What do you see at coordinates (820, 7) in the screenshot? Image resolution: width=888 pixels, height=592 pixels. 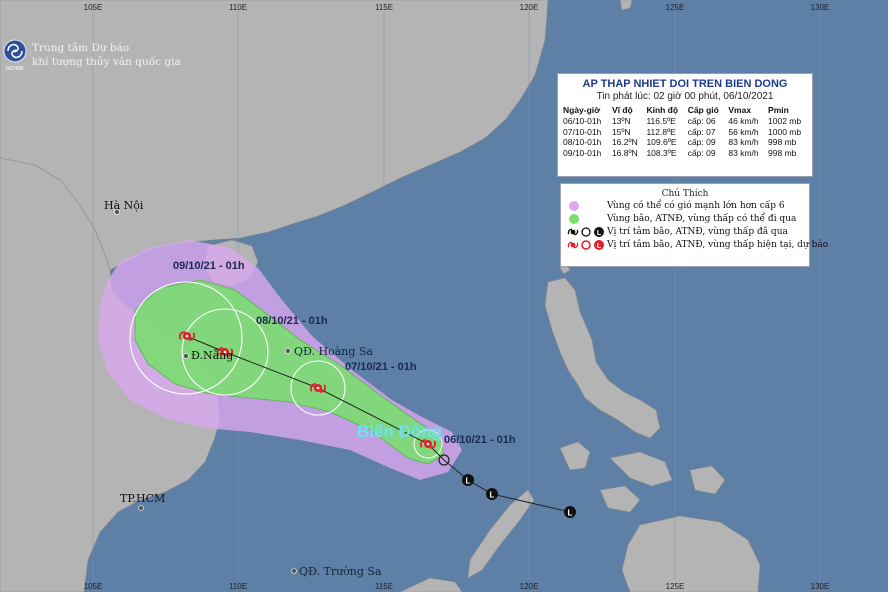 I see `lon-label-130-top: 130E` at bounding box center [820, 7].